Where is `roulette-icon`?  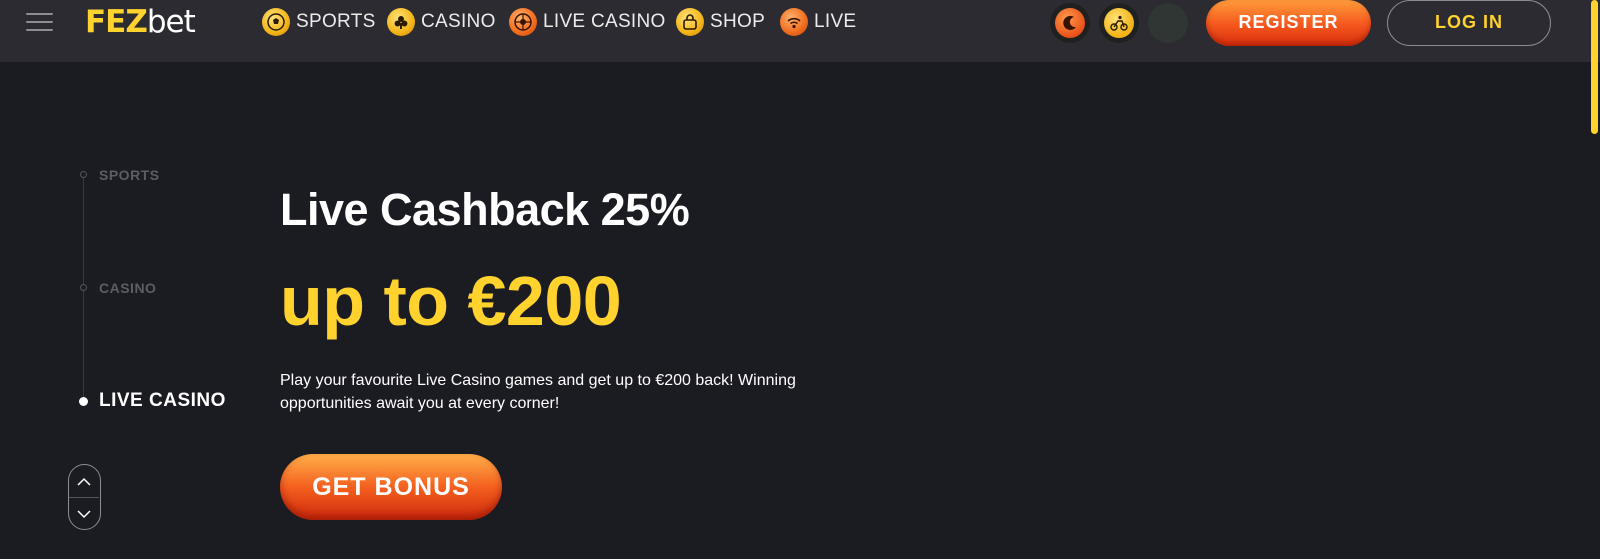 roulette-icon is located at coordinates (523, 22).